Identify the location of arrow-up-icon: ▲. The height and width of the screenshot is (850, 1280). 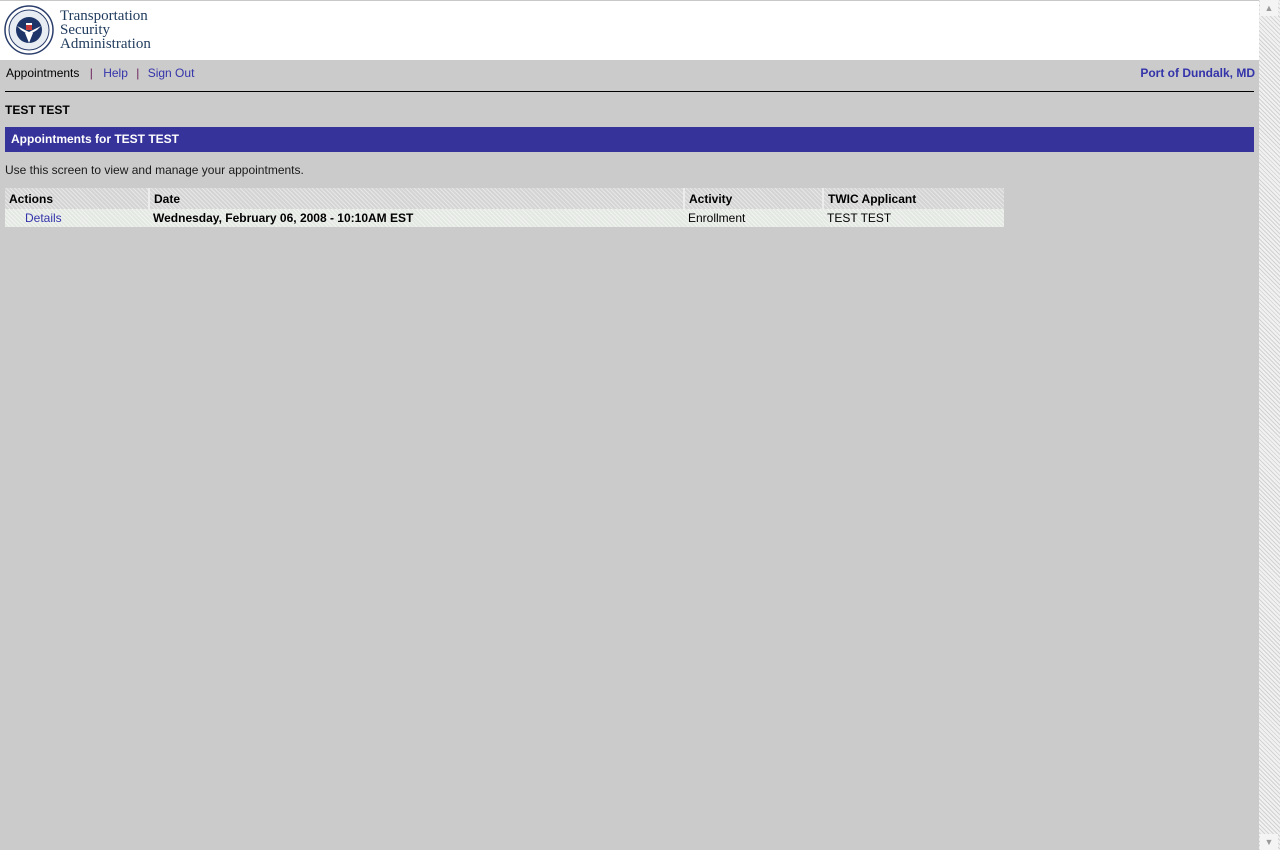
(1269, 8).